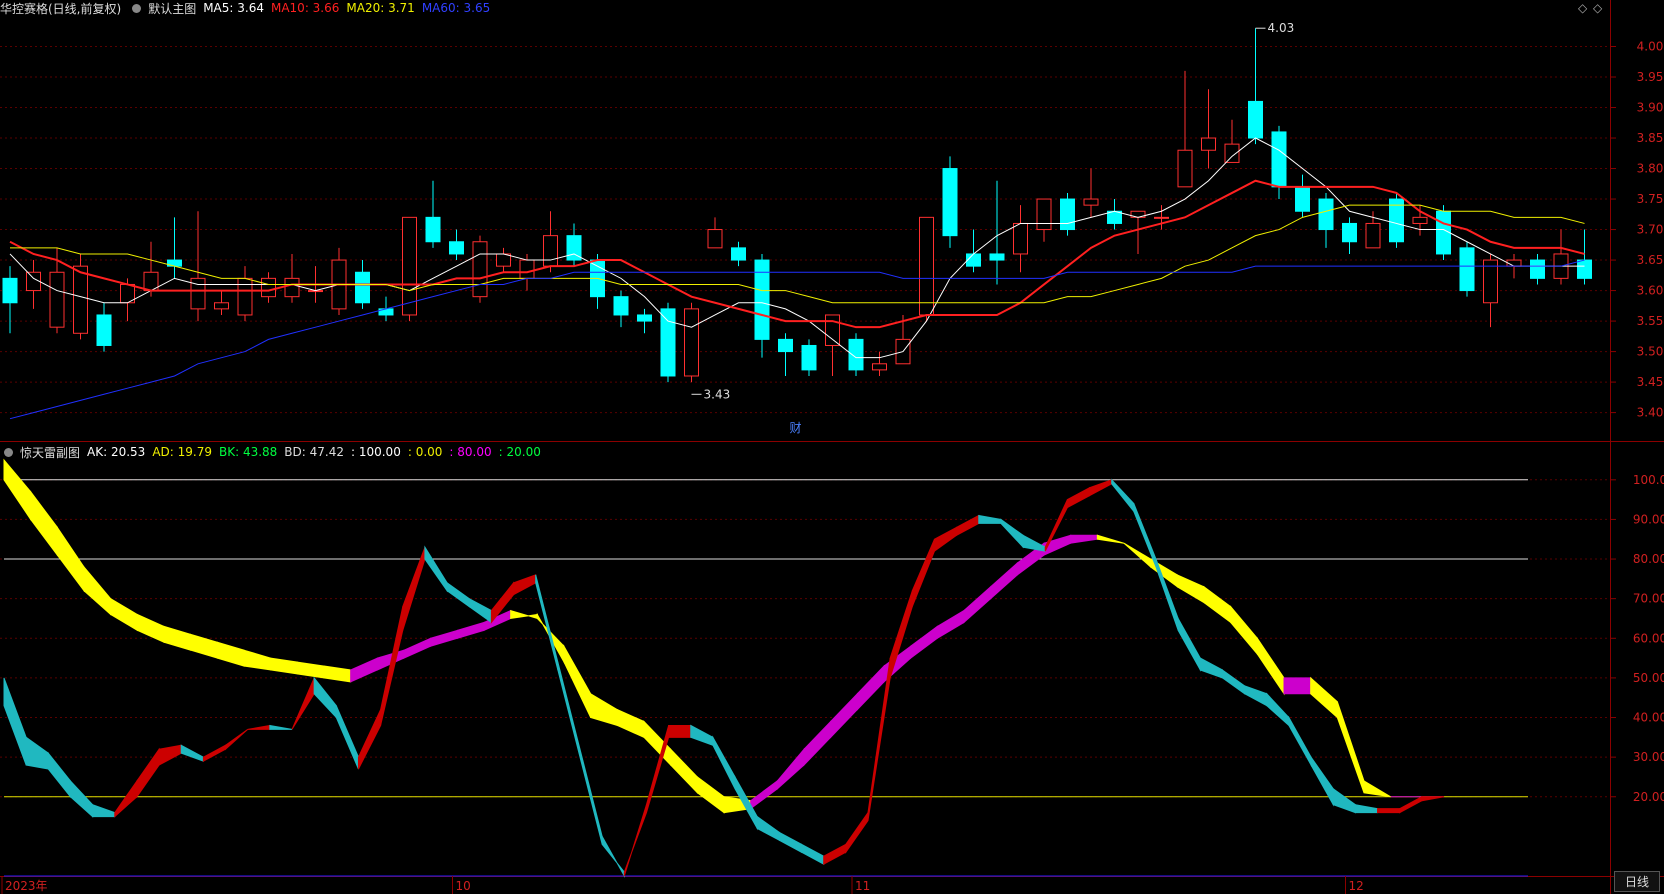  What do you see at coordinates (1636, 881) in the screenshot?
I see `period-button: 日线` at bounding box center [1636, 881].